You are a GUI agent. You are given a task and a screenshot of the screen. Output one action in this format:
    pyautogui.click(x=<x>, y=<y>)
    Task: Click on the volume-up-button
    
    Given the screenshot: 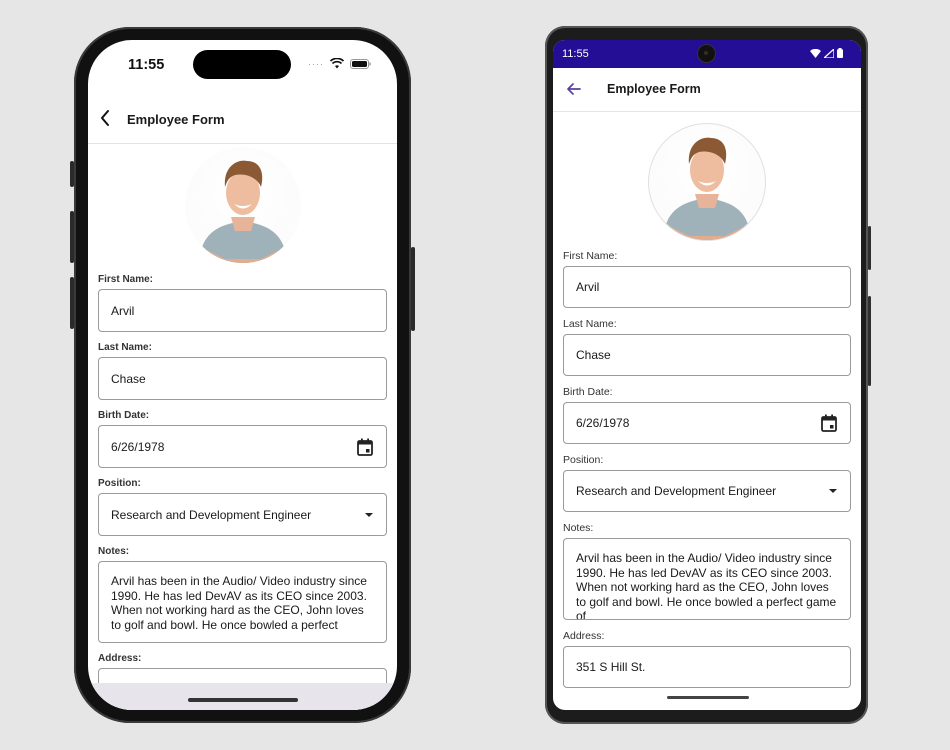 What is the action you would take?
    pyautogui.click(x=72, y=237)
    